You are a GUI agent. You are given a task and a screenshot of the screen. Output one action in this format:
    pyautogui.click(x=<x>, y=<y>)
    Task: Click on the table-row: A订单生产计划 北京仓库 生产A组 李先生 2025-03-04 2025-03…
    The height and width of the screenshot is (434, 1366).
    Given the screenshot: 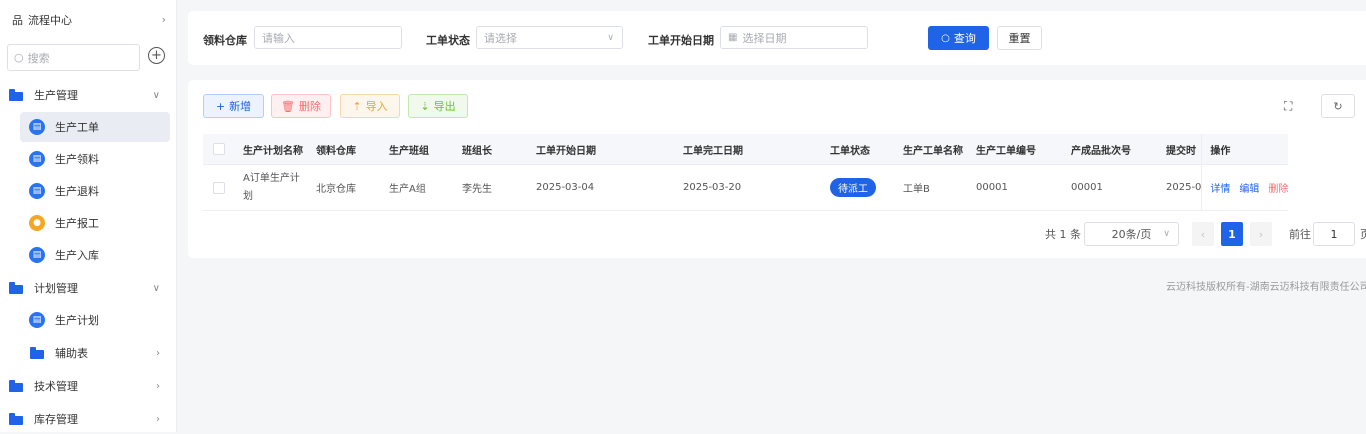 What is the action you would take?
    pyautogui.click(x=746, y=187)
    